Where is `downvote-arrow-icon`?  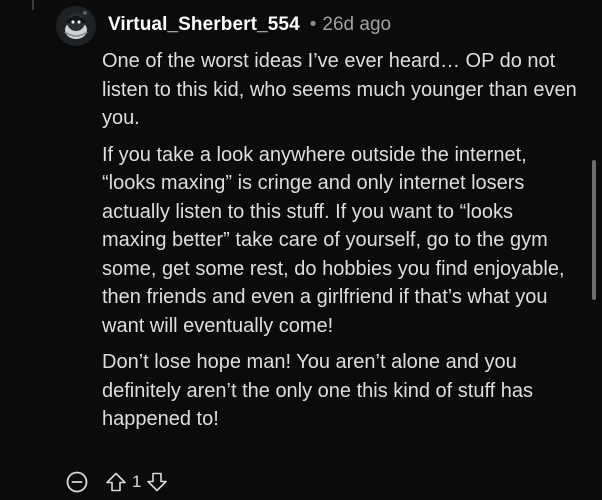 downvote-arrow-icon is located at coordinates (157, 482).